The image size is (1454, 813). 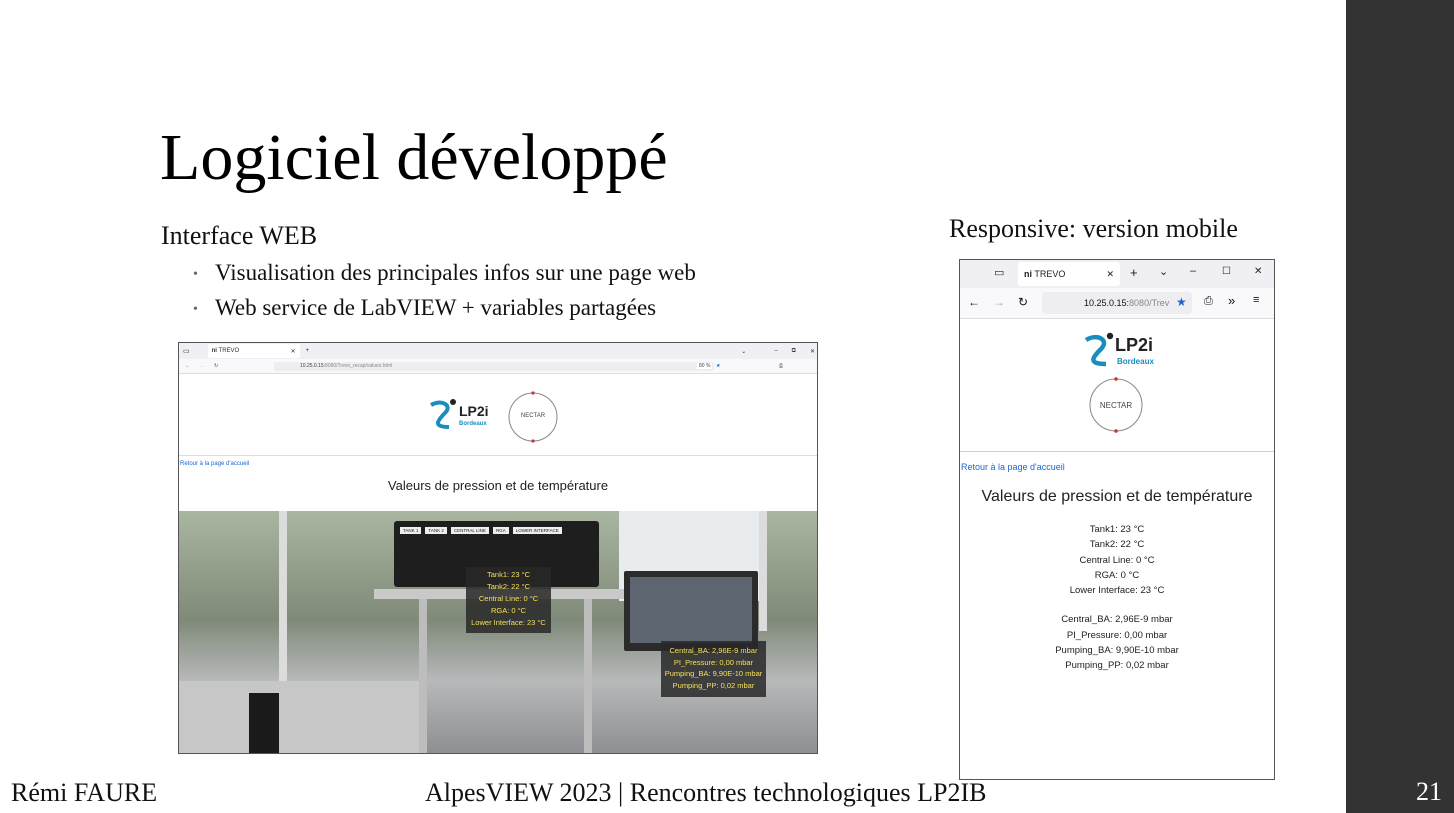 I want to click on desktop-tab: ni TREVO ✕, so click(x=253, y=351).